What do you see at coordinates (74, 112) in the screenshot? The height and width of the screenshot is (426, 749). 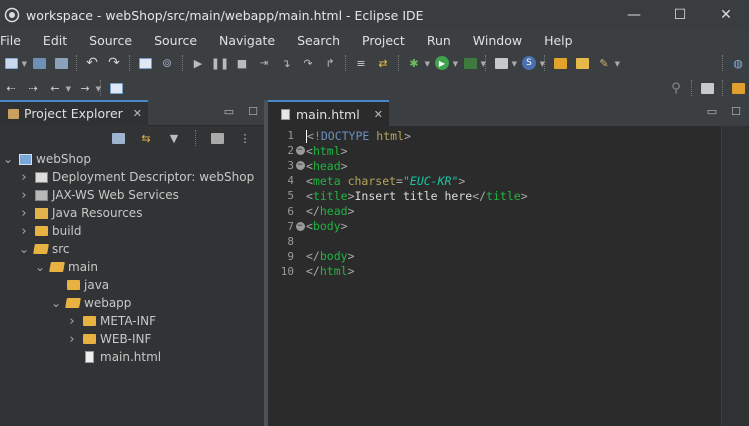 I see `tab-project-explorer: Project Explorer ✕` at bounding box center [74, 112].